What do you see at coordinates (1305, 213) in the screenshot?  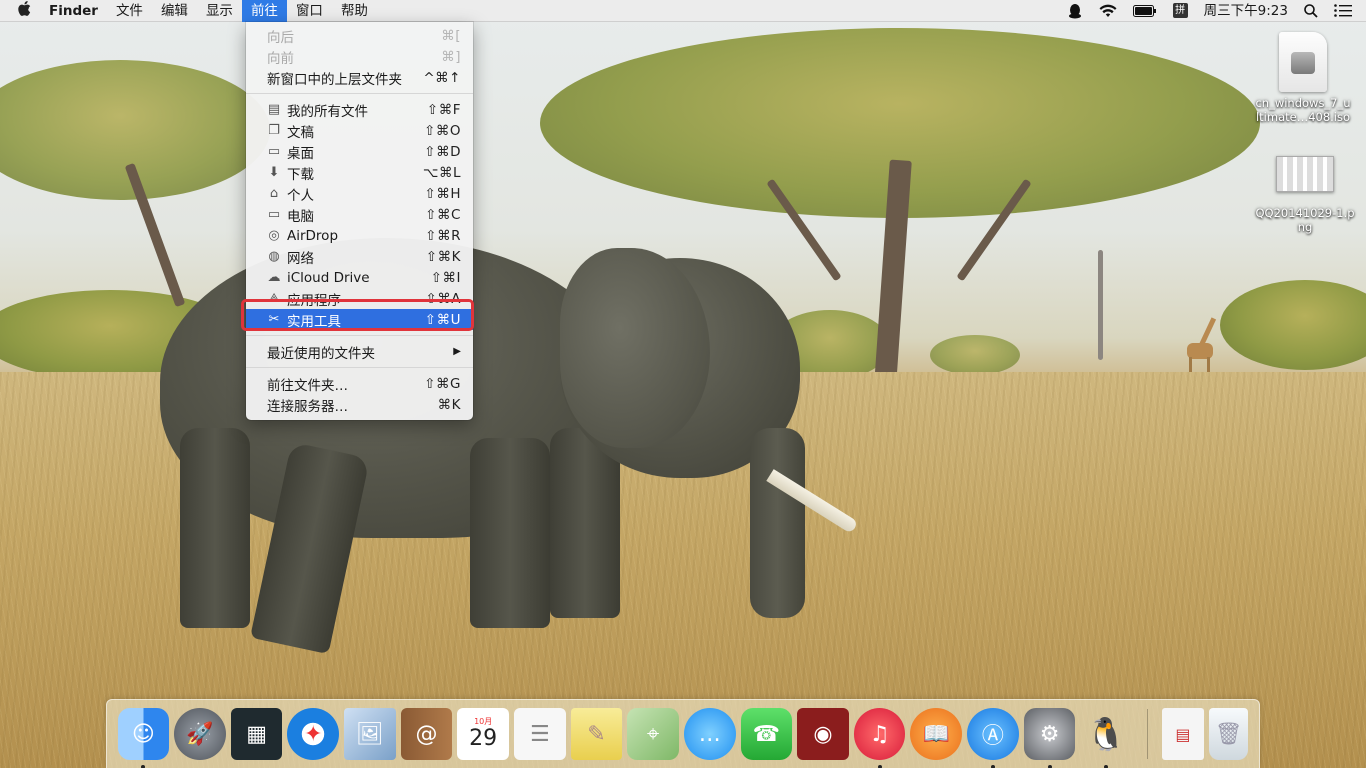 I see `file-name-line1: QQ20141029-1.p` at bounding box center [1305, 213].